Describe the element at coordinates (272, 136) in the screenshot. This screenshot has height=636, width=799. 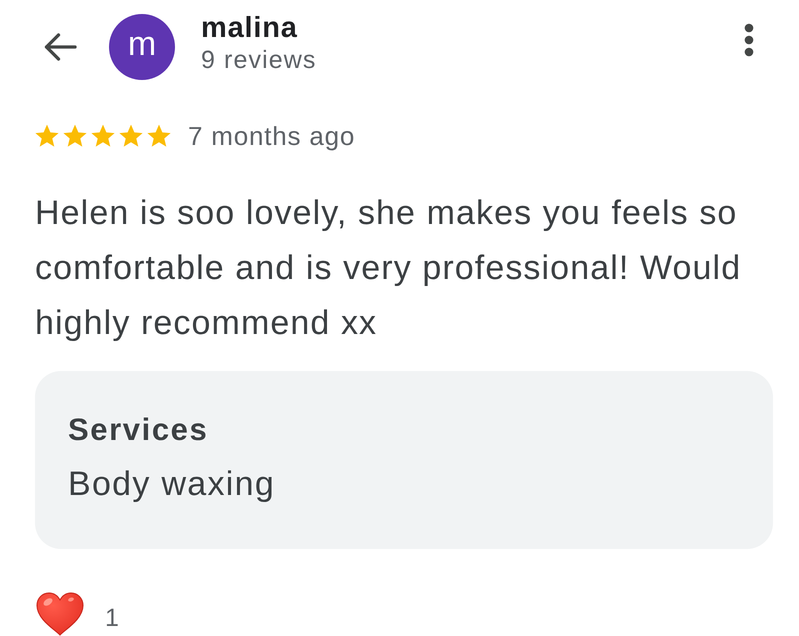
I see `review-date: 7 months ago` at that location.